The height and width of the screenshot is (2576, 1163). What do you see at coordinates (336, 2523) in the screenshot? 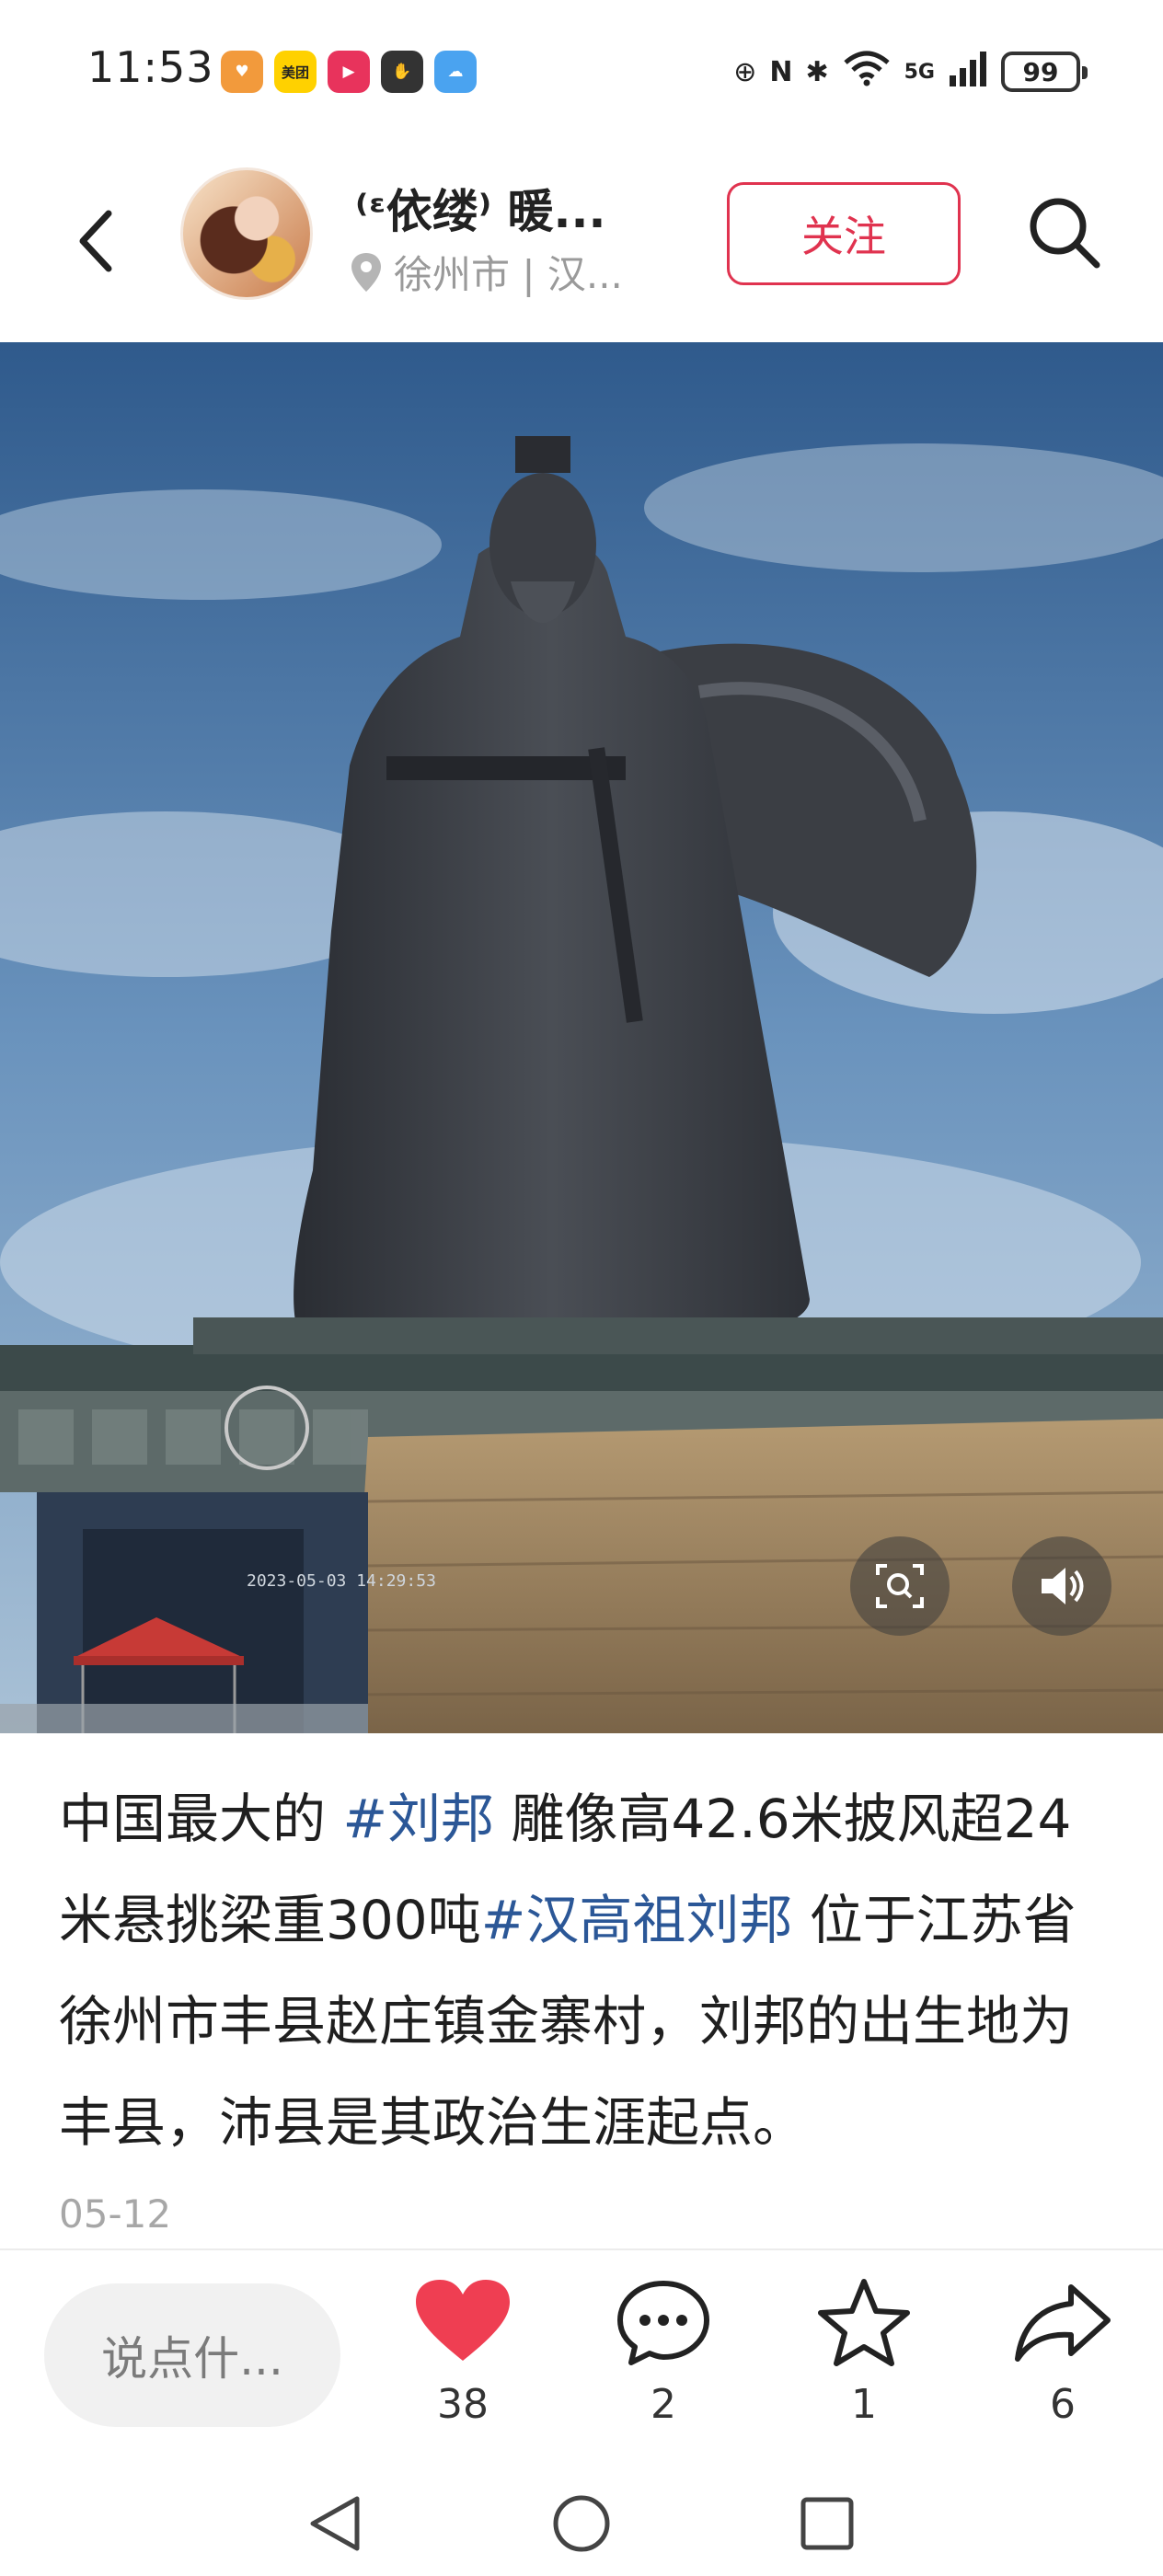
I see `nav-back-icon` at bounding box center [336, 2523].